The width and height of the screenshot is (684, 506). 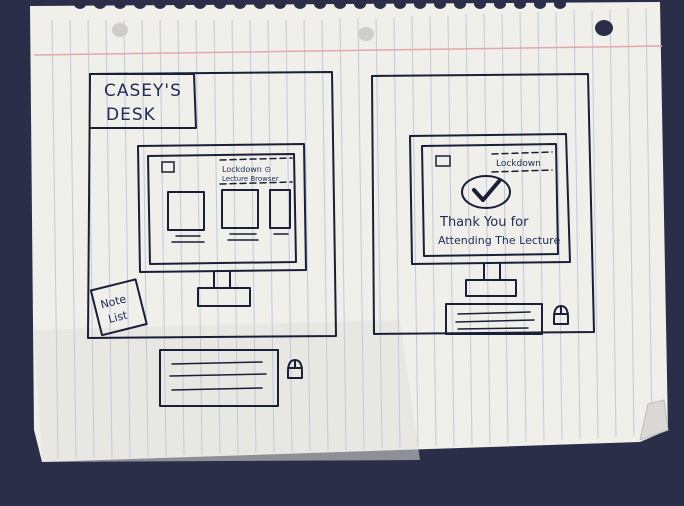 What do you see at coordinates (250, 179) in the screenshot?
I see `monitor-header-line2: Lecture Browser` at bounding box center [250, 179].